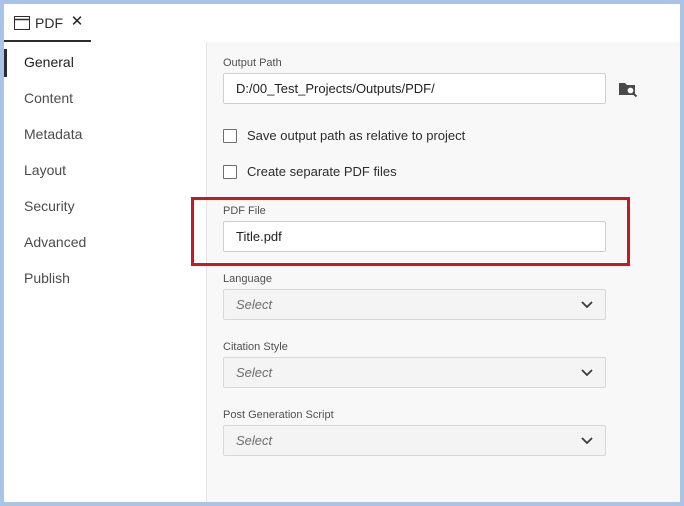 This screenshot has width=684, height=506. What do you see at coordinates (49, 62) in the screenshot?
I see `sidebar-item-label: General` at bounding box center [49, 62].